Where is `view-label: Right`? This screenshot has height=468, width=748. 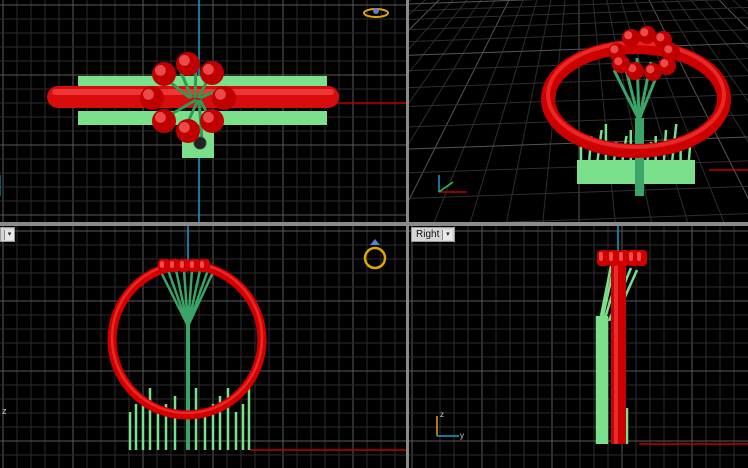 view-label: Right is located at coordinates (428, 234).